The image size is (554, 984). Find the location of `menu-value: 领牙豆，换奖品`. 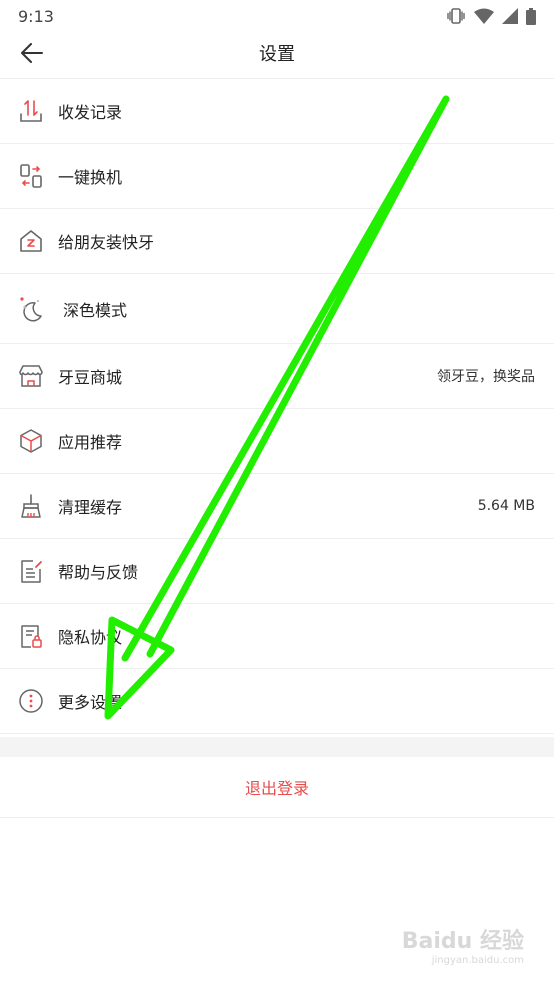

menu-value: 领牙豆，换奖品 is located at coordinates (486, 377).